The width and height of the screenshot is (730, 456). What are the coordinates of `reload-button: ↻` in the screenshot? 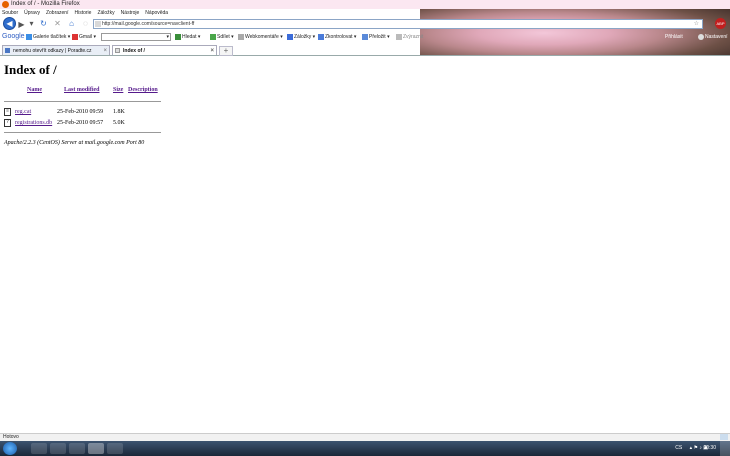 It's located at (43, 23).